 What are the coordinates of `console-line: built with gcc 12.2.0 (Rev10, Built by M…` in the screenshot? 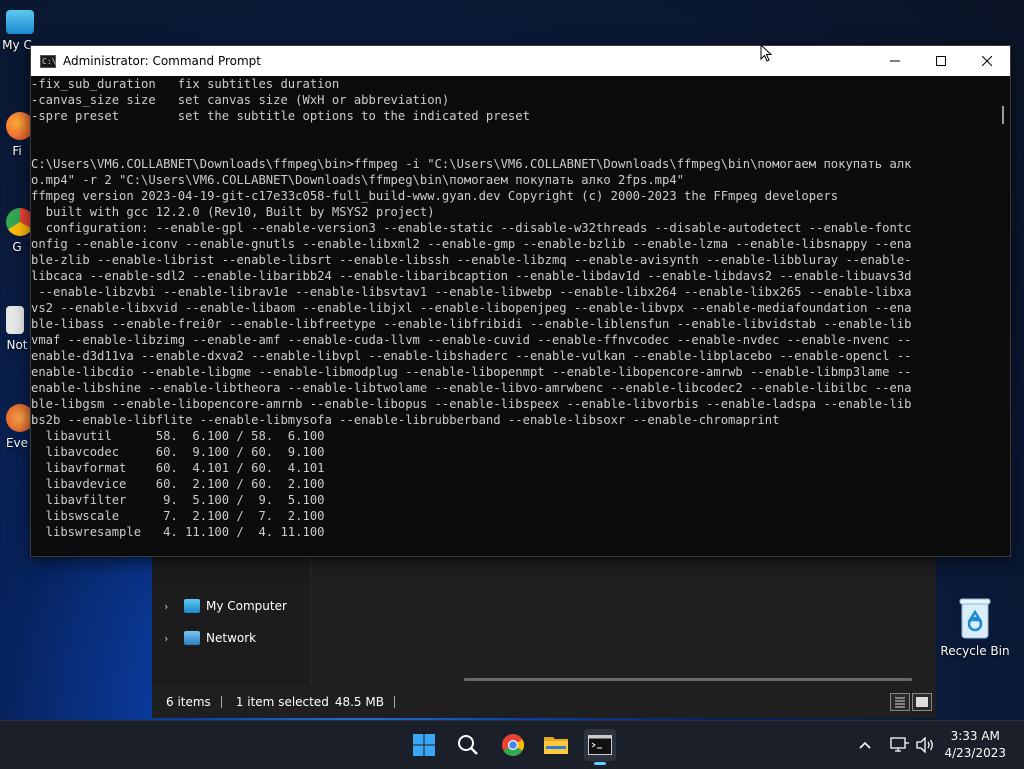 It's located at (233, 212).